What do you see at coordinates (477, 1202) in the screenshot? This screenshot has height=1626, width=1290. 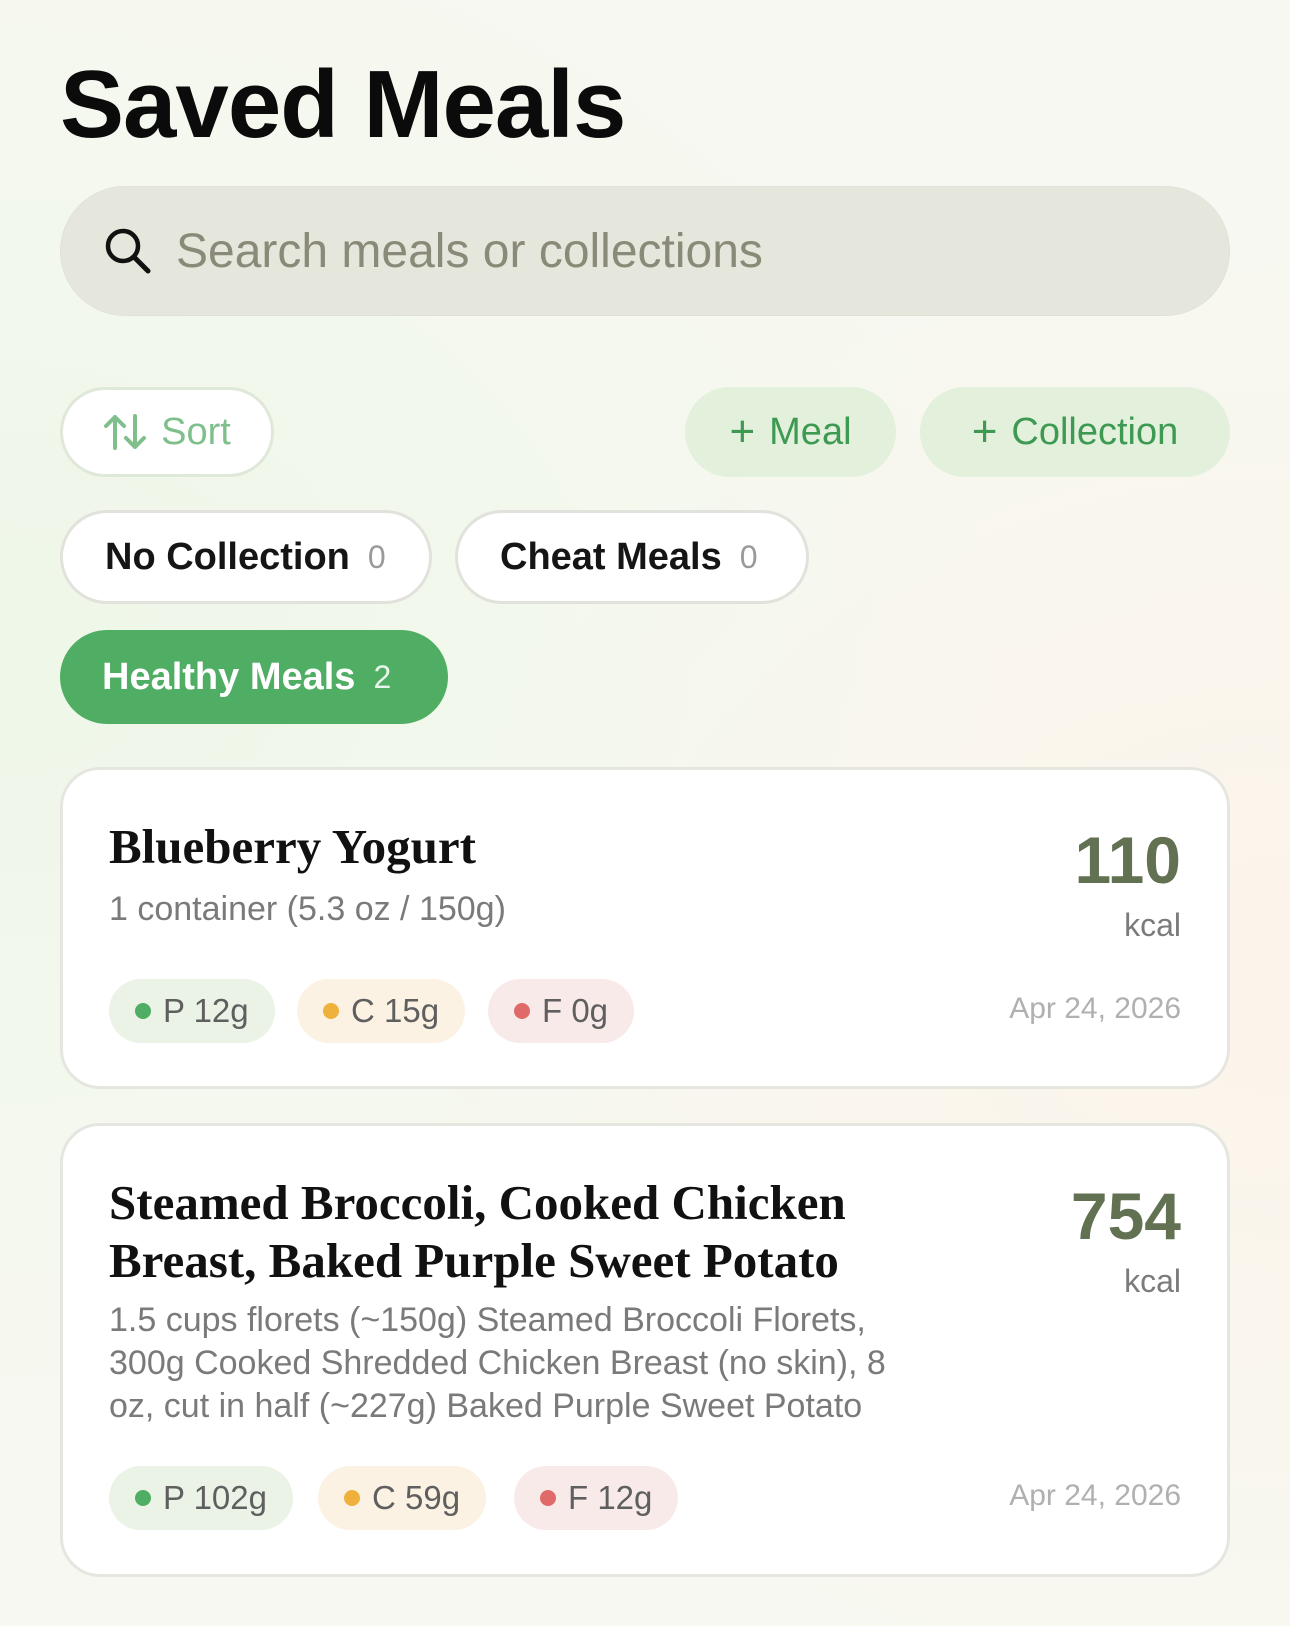 I see `meal-name-line: Steamed Broccoli, Cooked Chicken` at bounding box center [477, 1202].